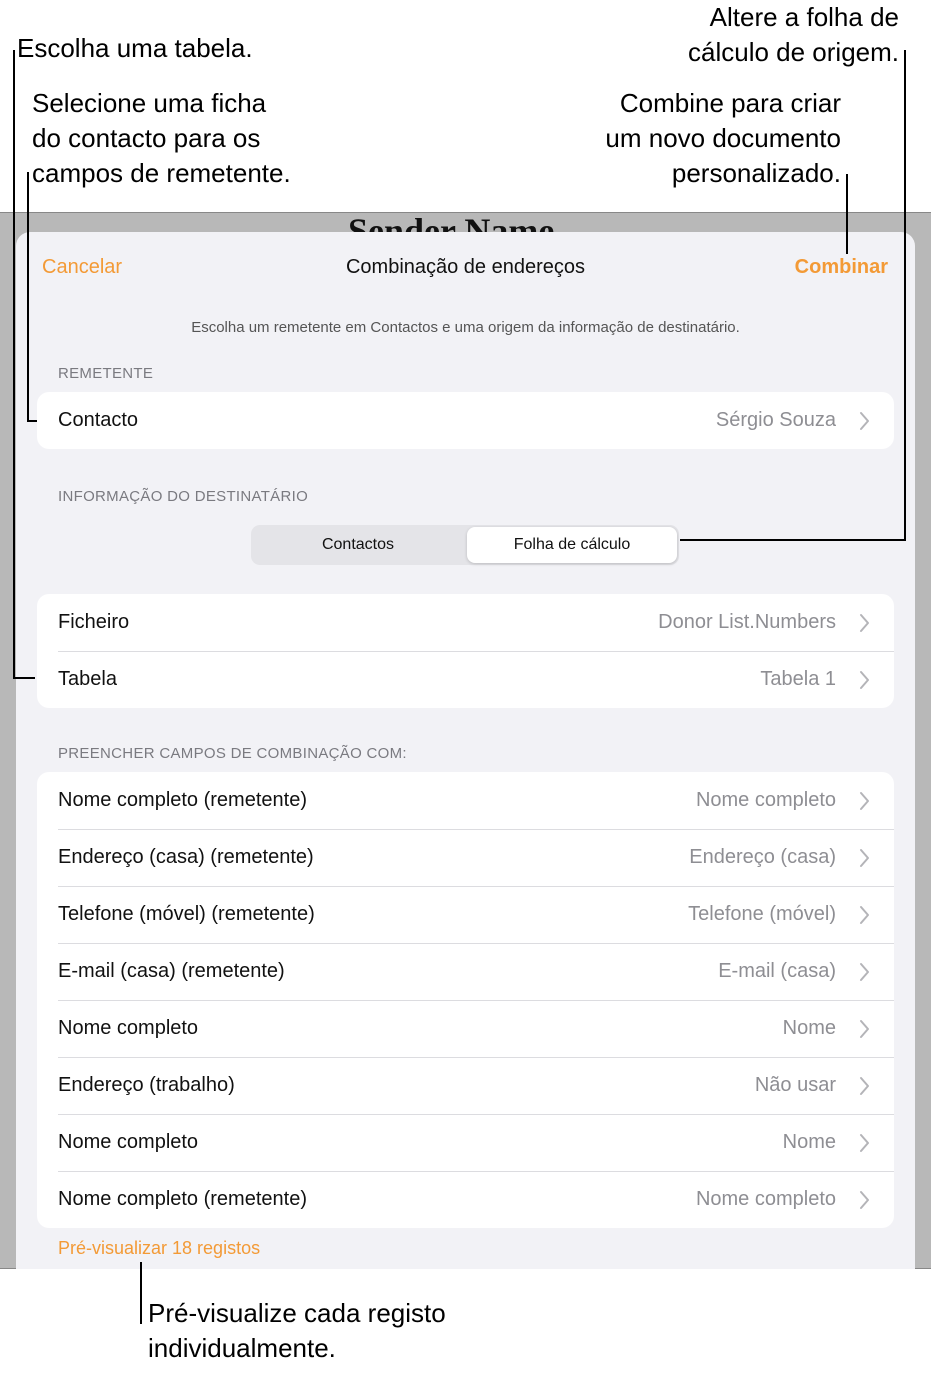 This screenshot has width=931, height=1373. Describe the element at coordinates (186, 914) in the screenshot. I see `row-label: Telefone (móvel) (remetente)` at that location.